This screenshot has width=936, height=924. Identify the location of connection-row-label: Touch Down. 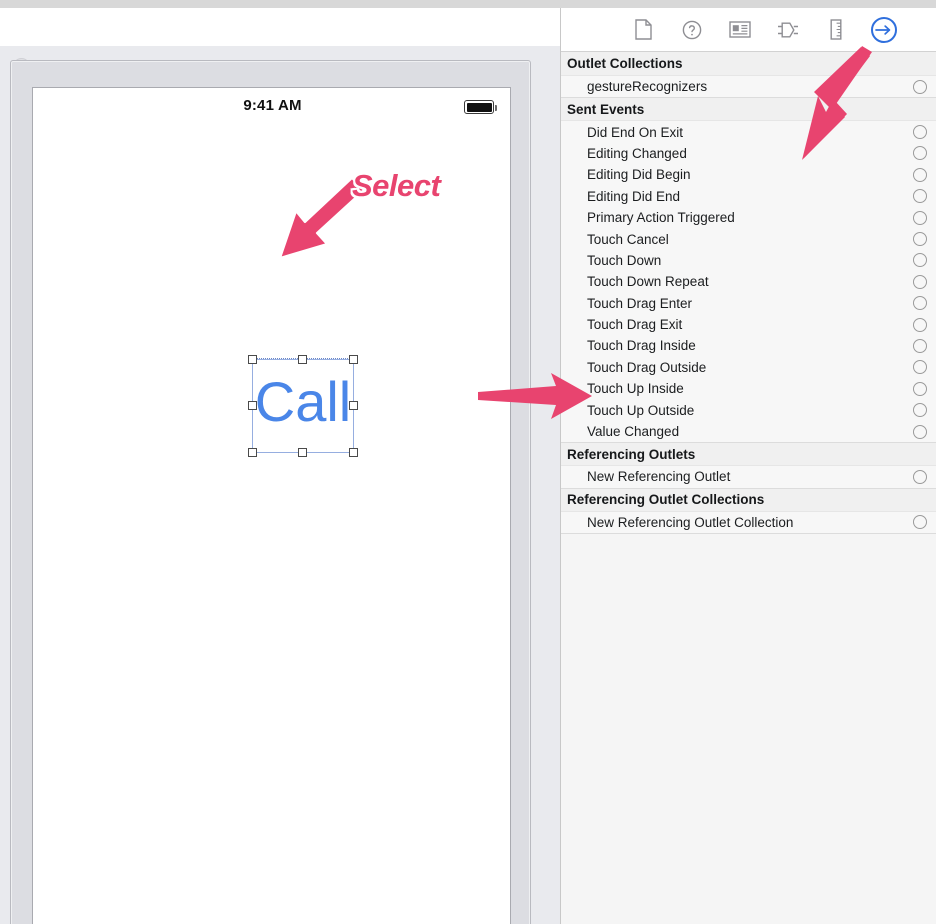
(624, 260).